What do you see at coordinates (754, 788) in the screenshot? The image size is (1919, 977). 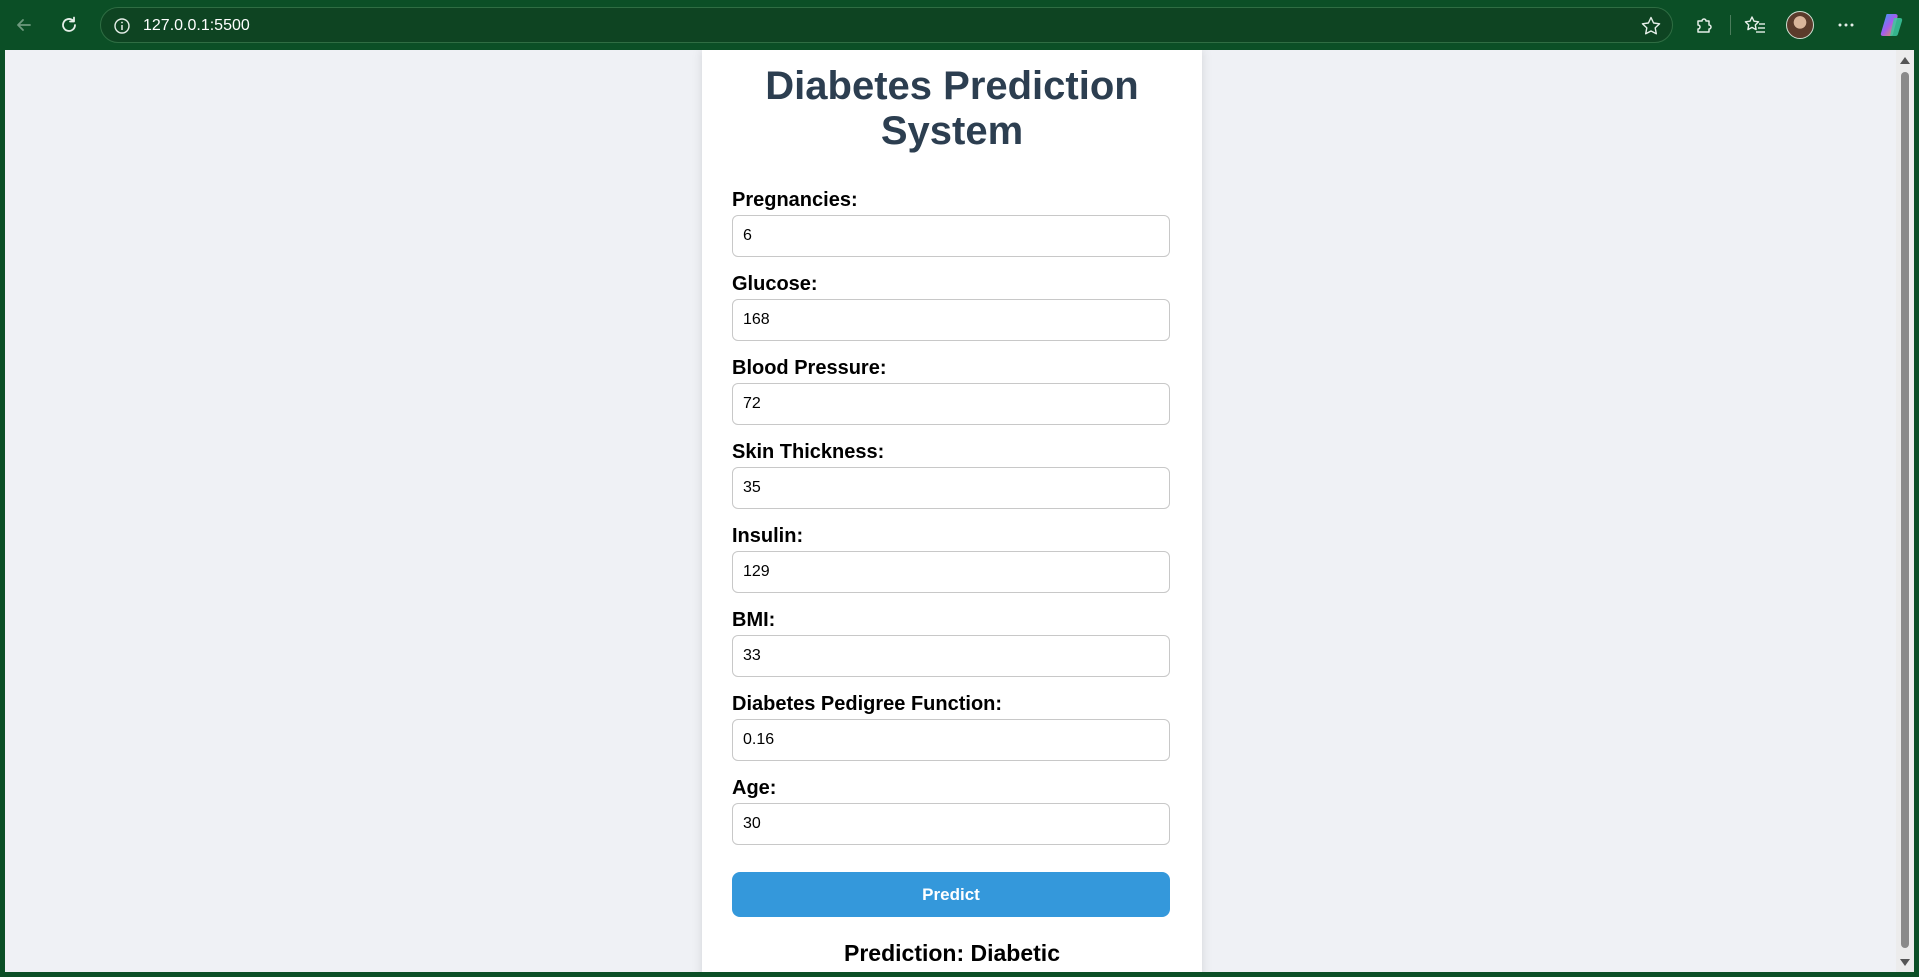 I see `age-label: Age:` at bounding box center [754, 788].